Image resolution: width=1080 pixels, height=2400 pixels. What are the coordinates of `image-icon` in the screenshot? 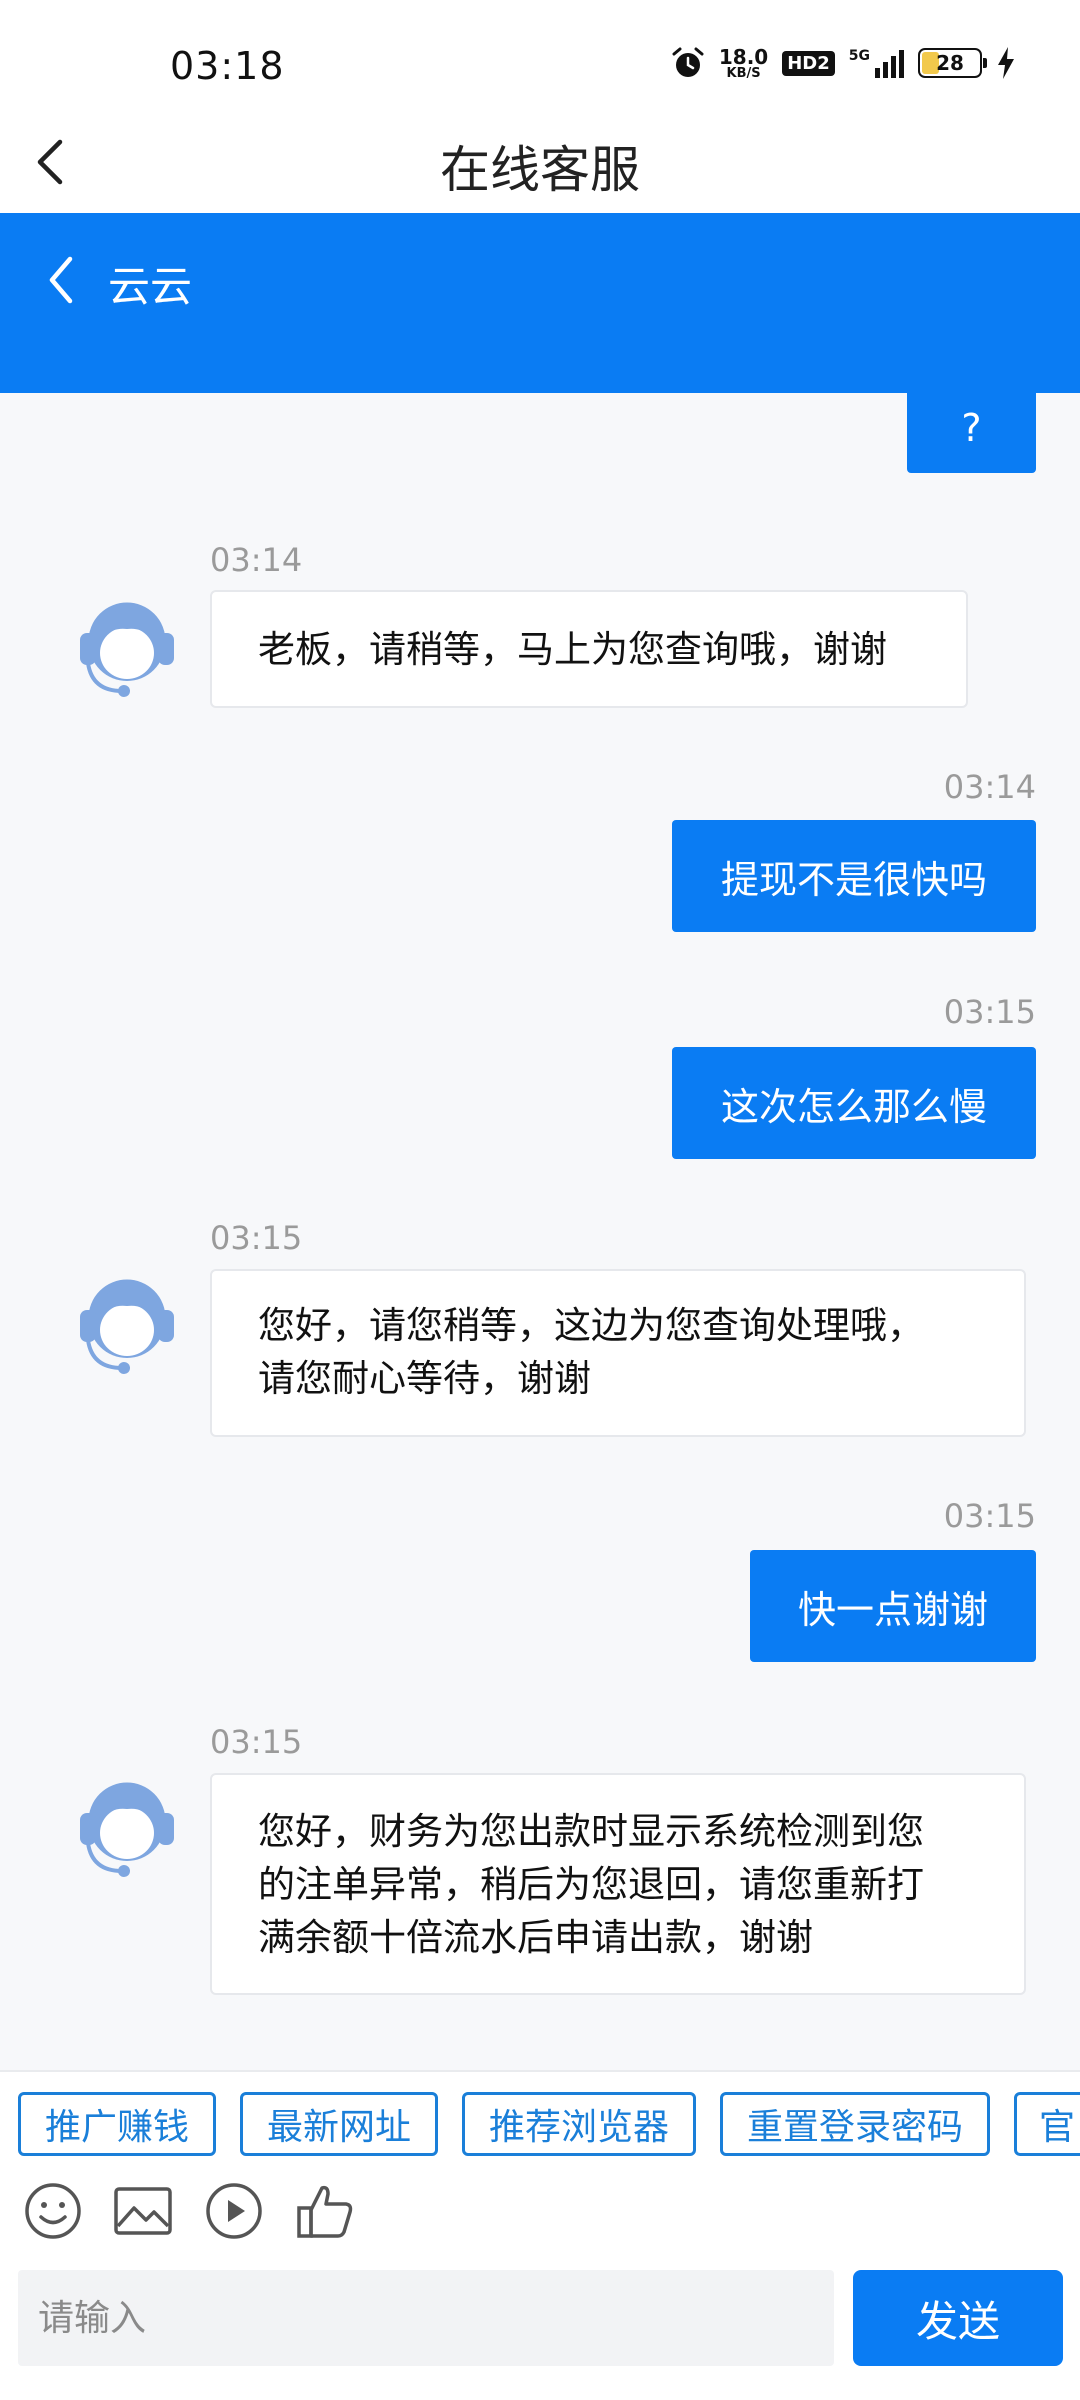 It's located at (143, 2211).